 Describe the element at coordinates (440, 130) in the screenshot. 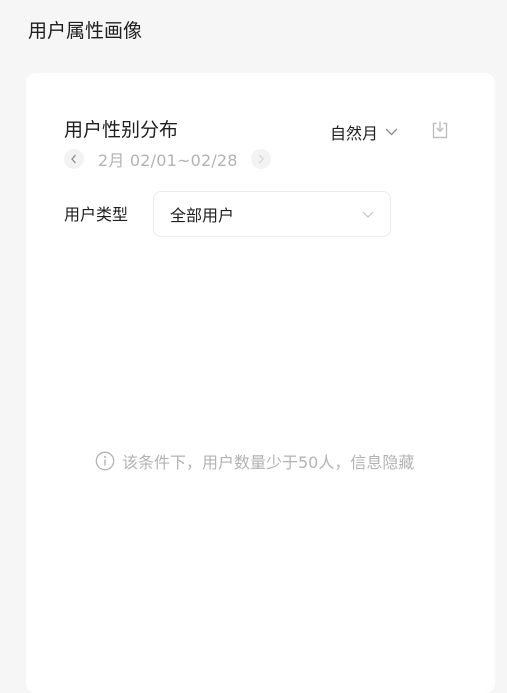

I see `download-icon` at that location.